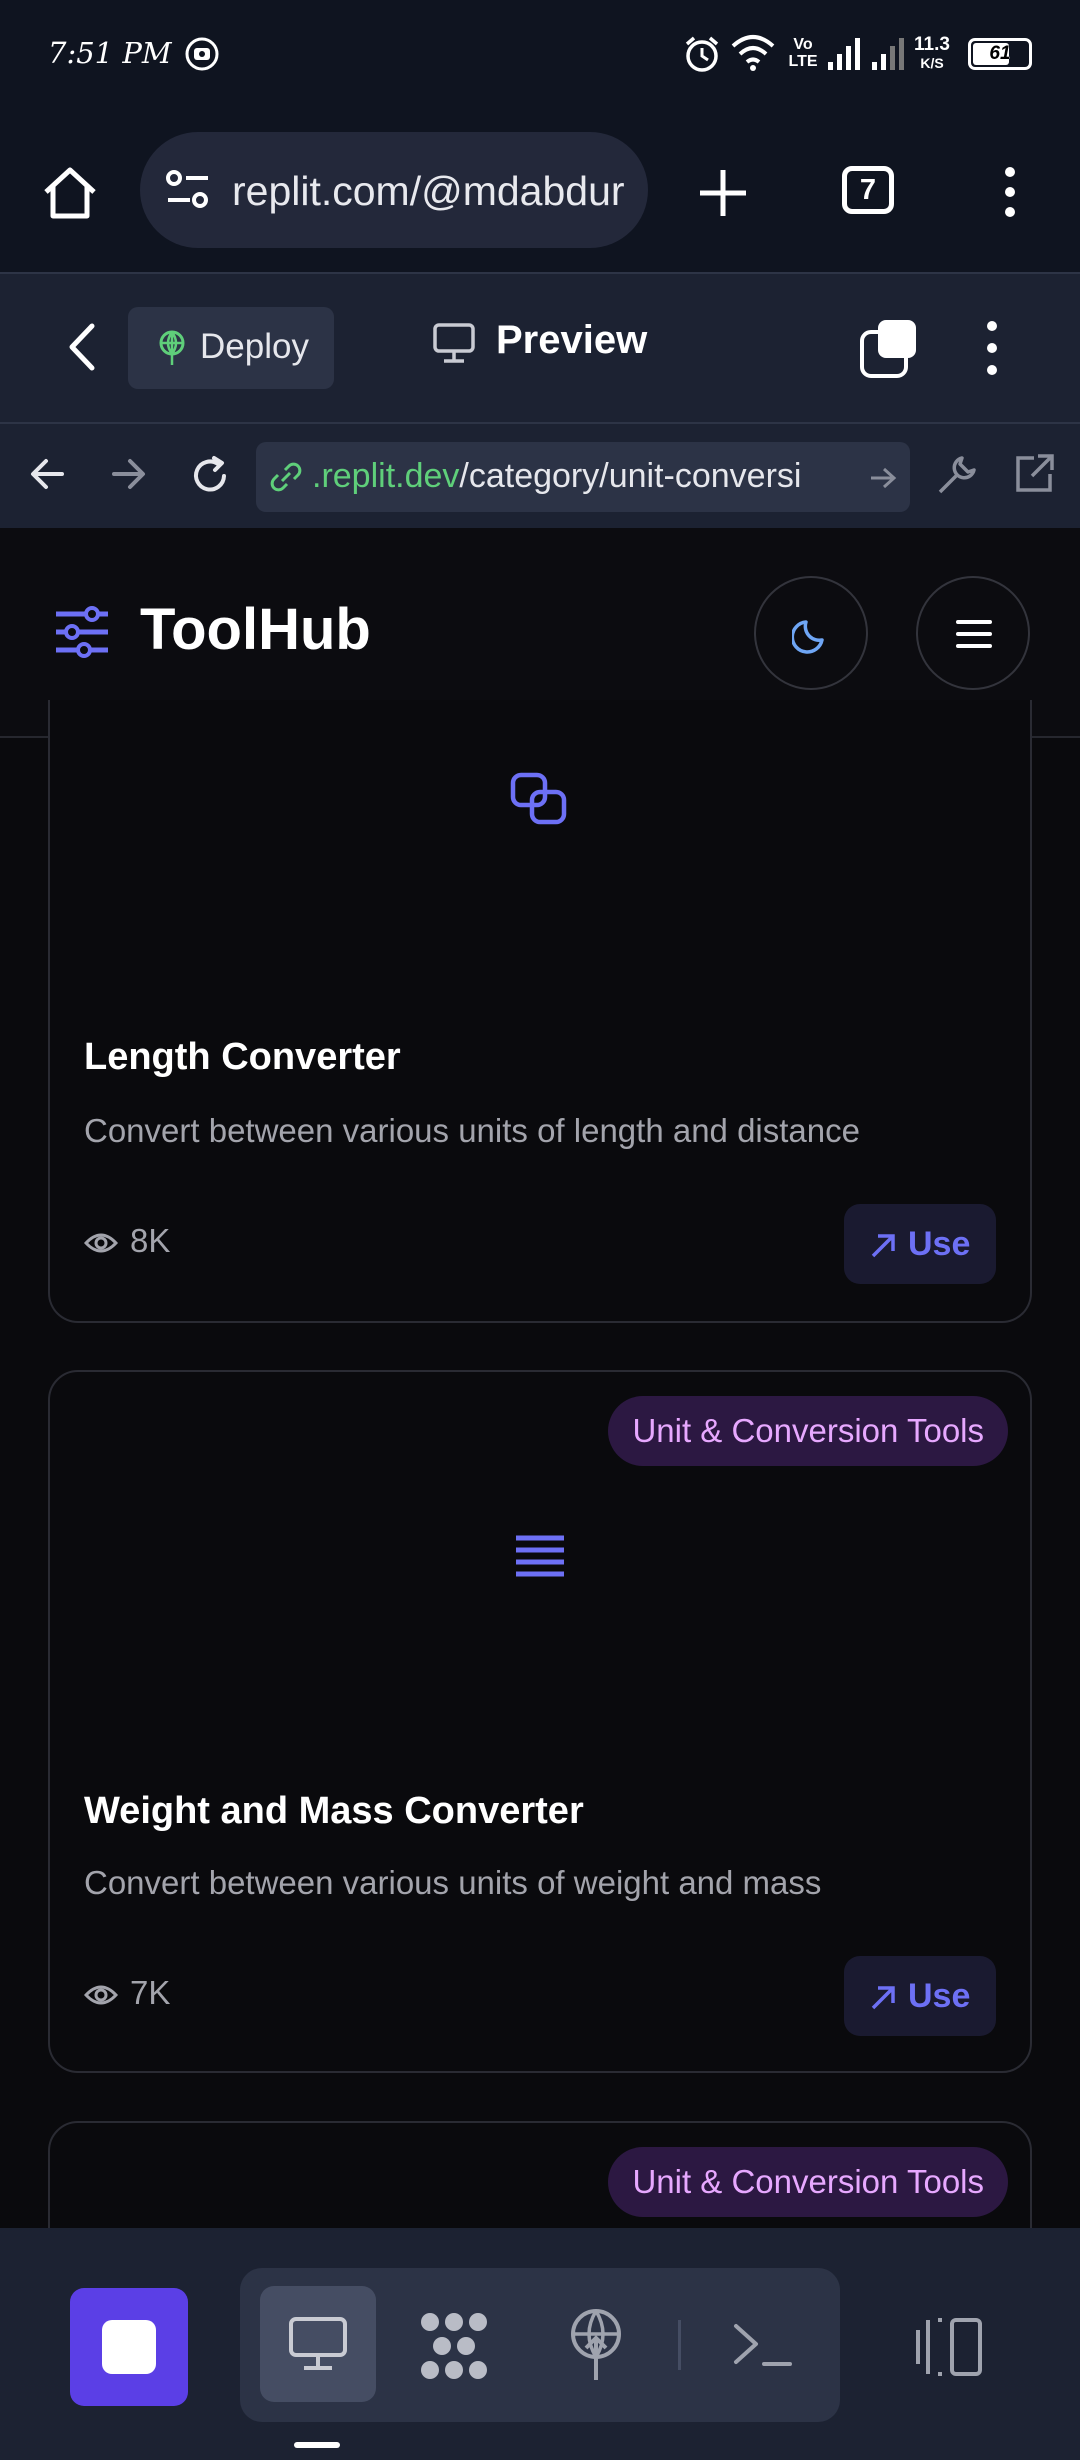  I want to click on address-bar: replit.com/@mdabdur, so click(394, 190).